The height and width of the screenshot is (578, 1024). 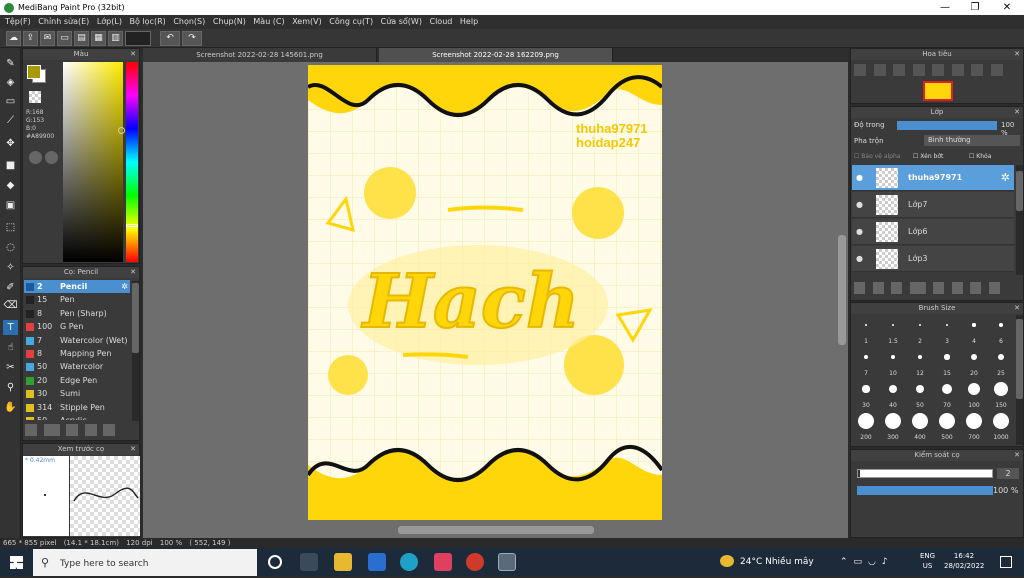 I want to click on brush-settings-gear-icon: ✲, so click(x=124, y=286).